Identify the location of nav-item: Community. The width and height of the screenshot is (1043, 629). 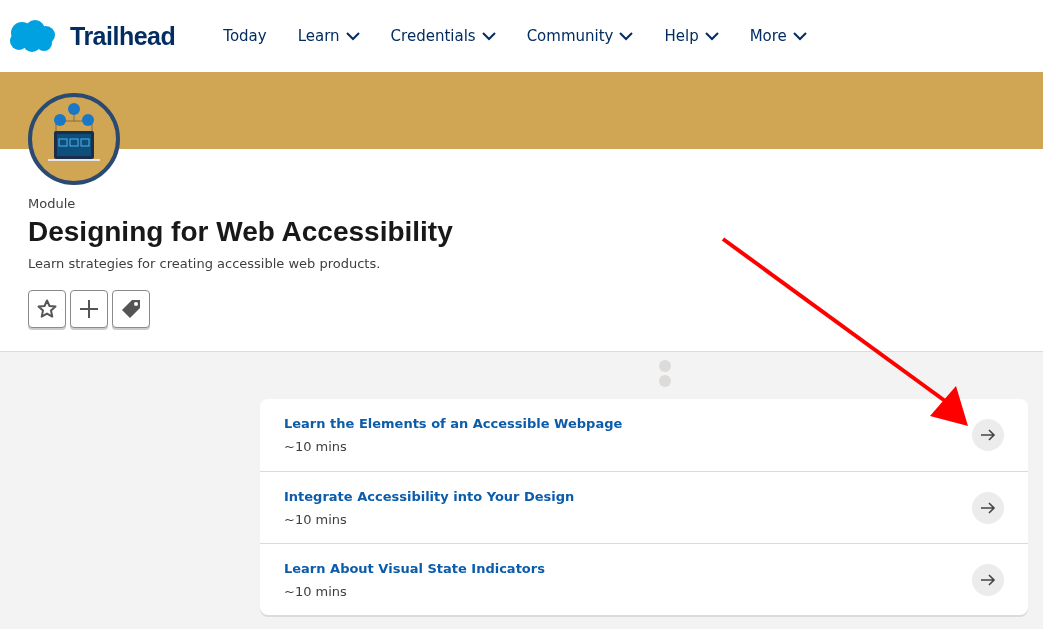
(580, 36).